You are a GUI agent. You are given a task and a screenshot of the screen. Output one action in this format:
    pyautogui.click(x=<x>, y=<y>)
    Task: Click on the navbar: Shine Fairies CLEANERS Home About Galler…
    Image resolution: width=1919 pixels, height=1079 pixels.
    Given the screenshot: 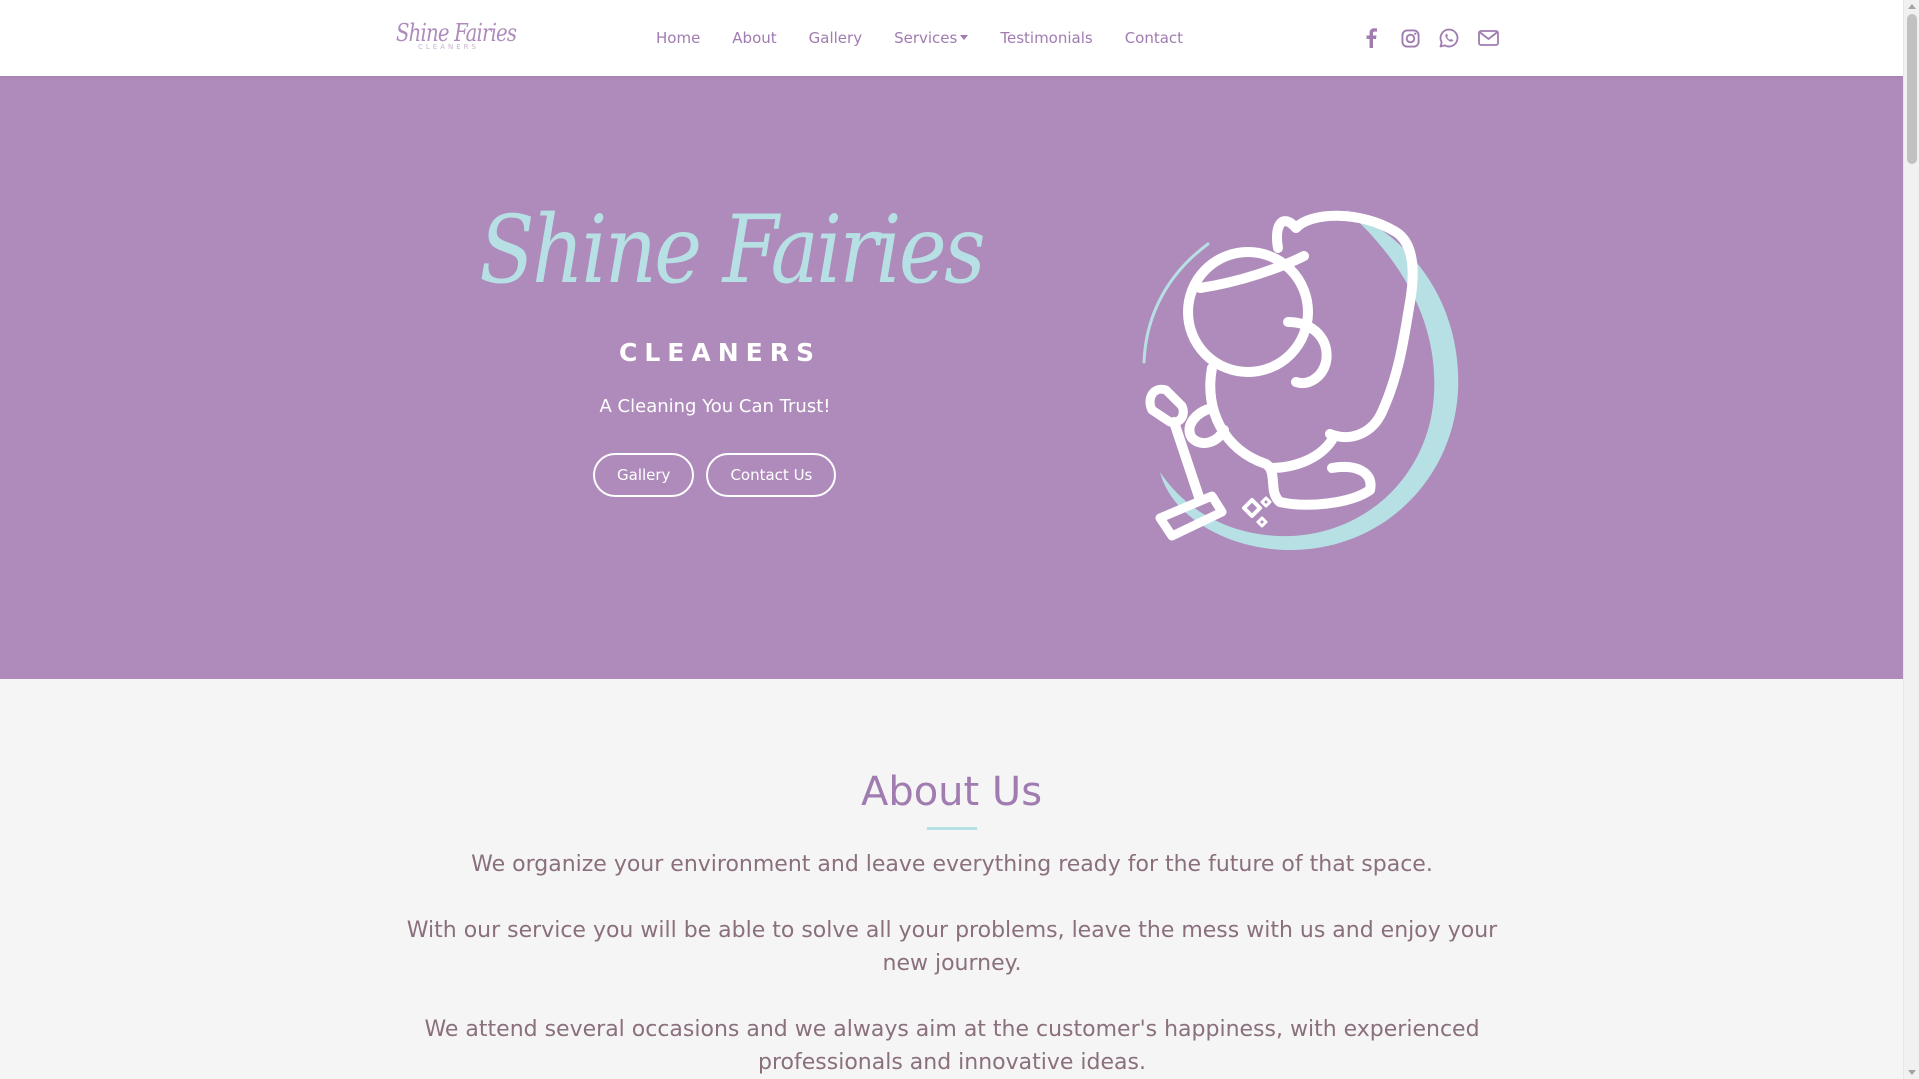 What is the action you would take?
    pyautogui.click(x=951, y=38)
    